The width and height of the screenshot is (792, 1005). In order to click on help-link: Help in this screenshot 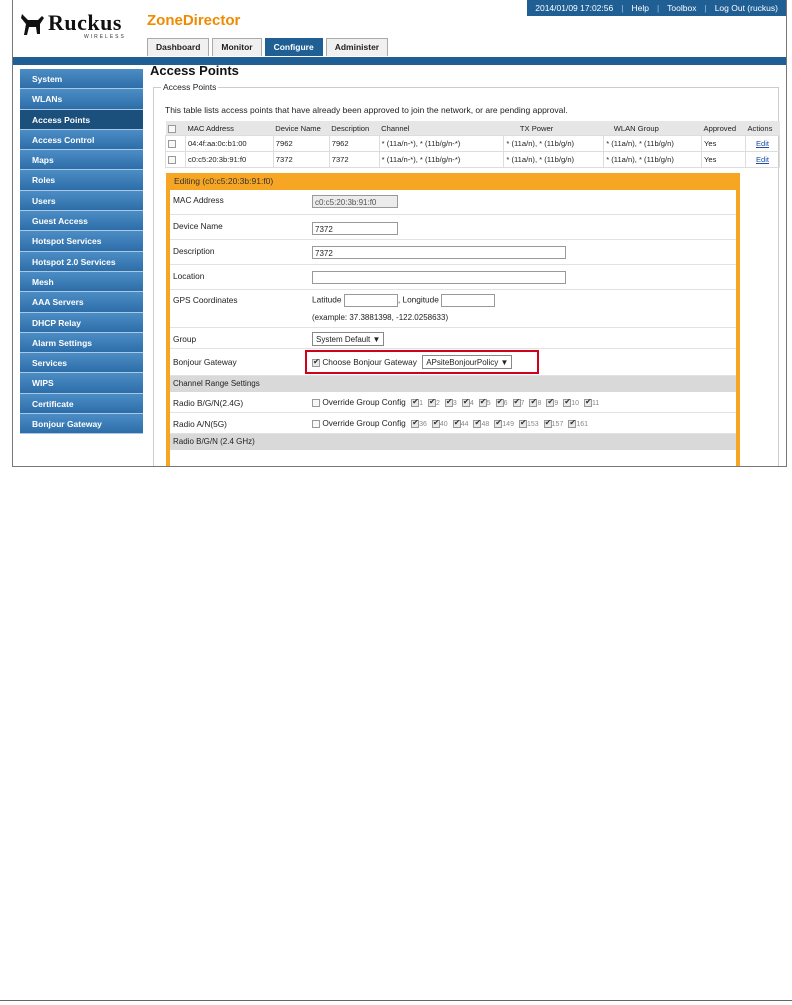, I will do `click(639, 8)`.